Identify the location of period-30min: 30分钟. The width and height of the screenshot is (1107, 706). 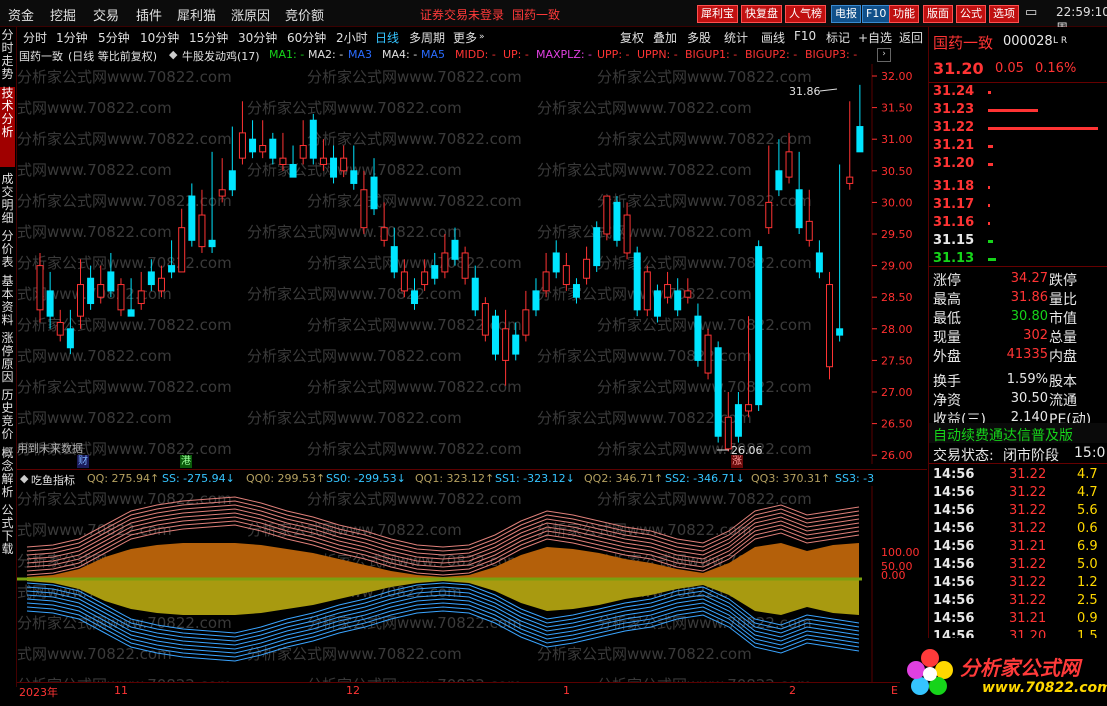
(257, 37).